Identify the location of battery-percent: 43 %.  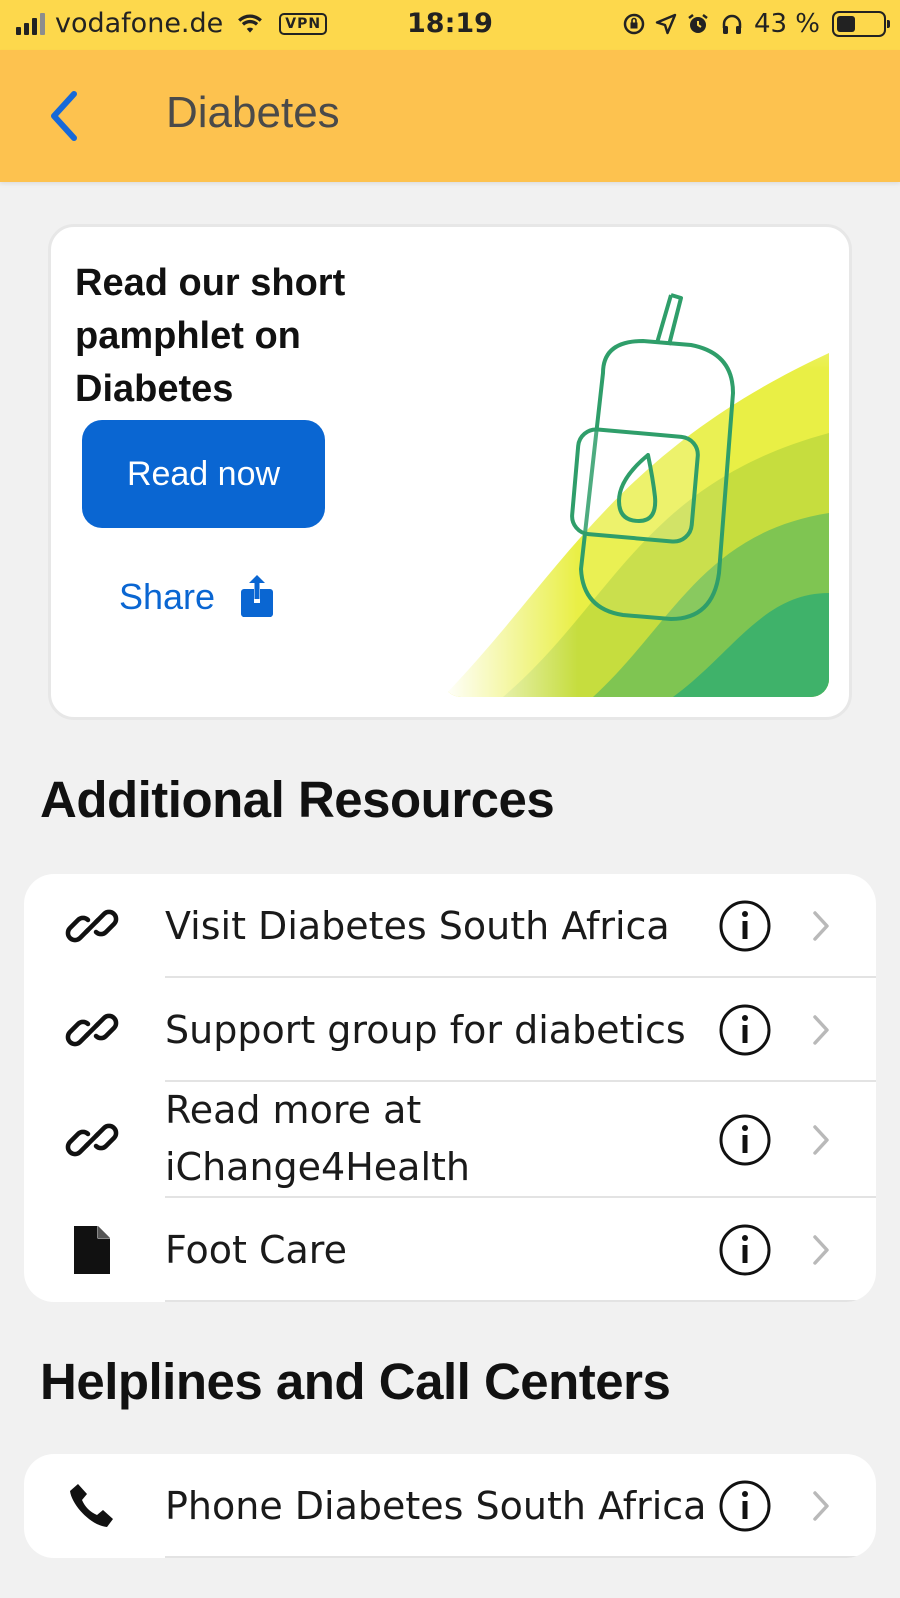
(786, 24).